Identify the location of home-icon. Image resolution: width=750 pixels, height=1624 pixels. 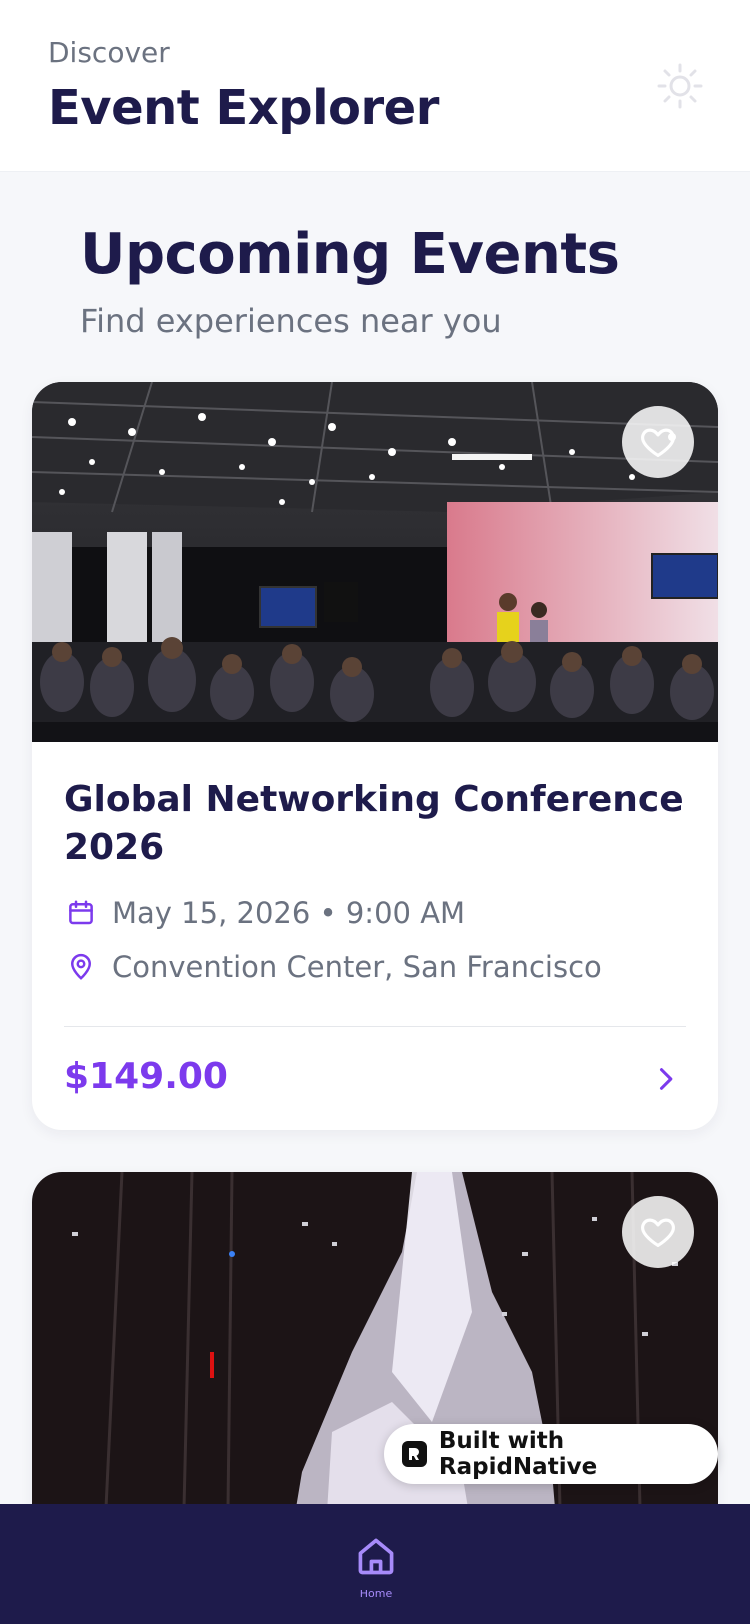
(376, 1556).